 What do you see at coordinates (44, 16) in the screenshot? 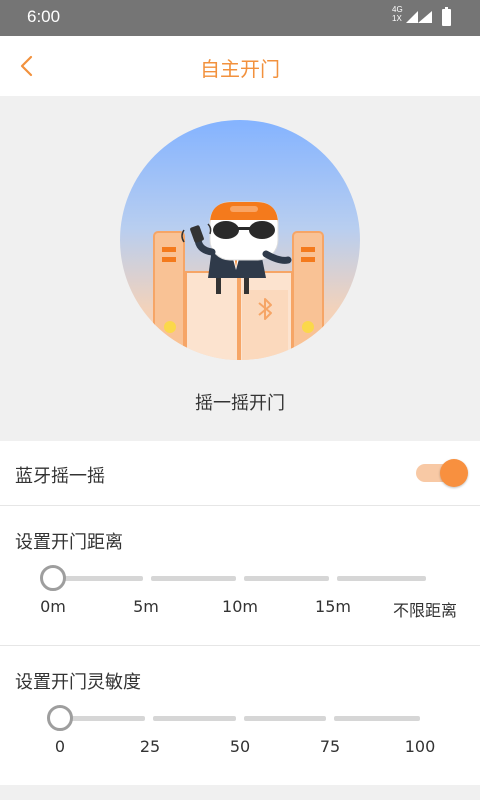
I see `status-time: 6:00` at bounding box center [44, 16].